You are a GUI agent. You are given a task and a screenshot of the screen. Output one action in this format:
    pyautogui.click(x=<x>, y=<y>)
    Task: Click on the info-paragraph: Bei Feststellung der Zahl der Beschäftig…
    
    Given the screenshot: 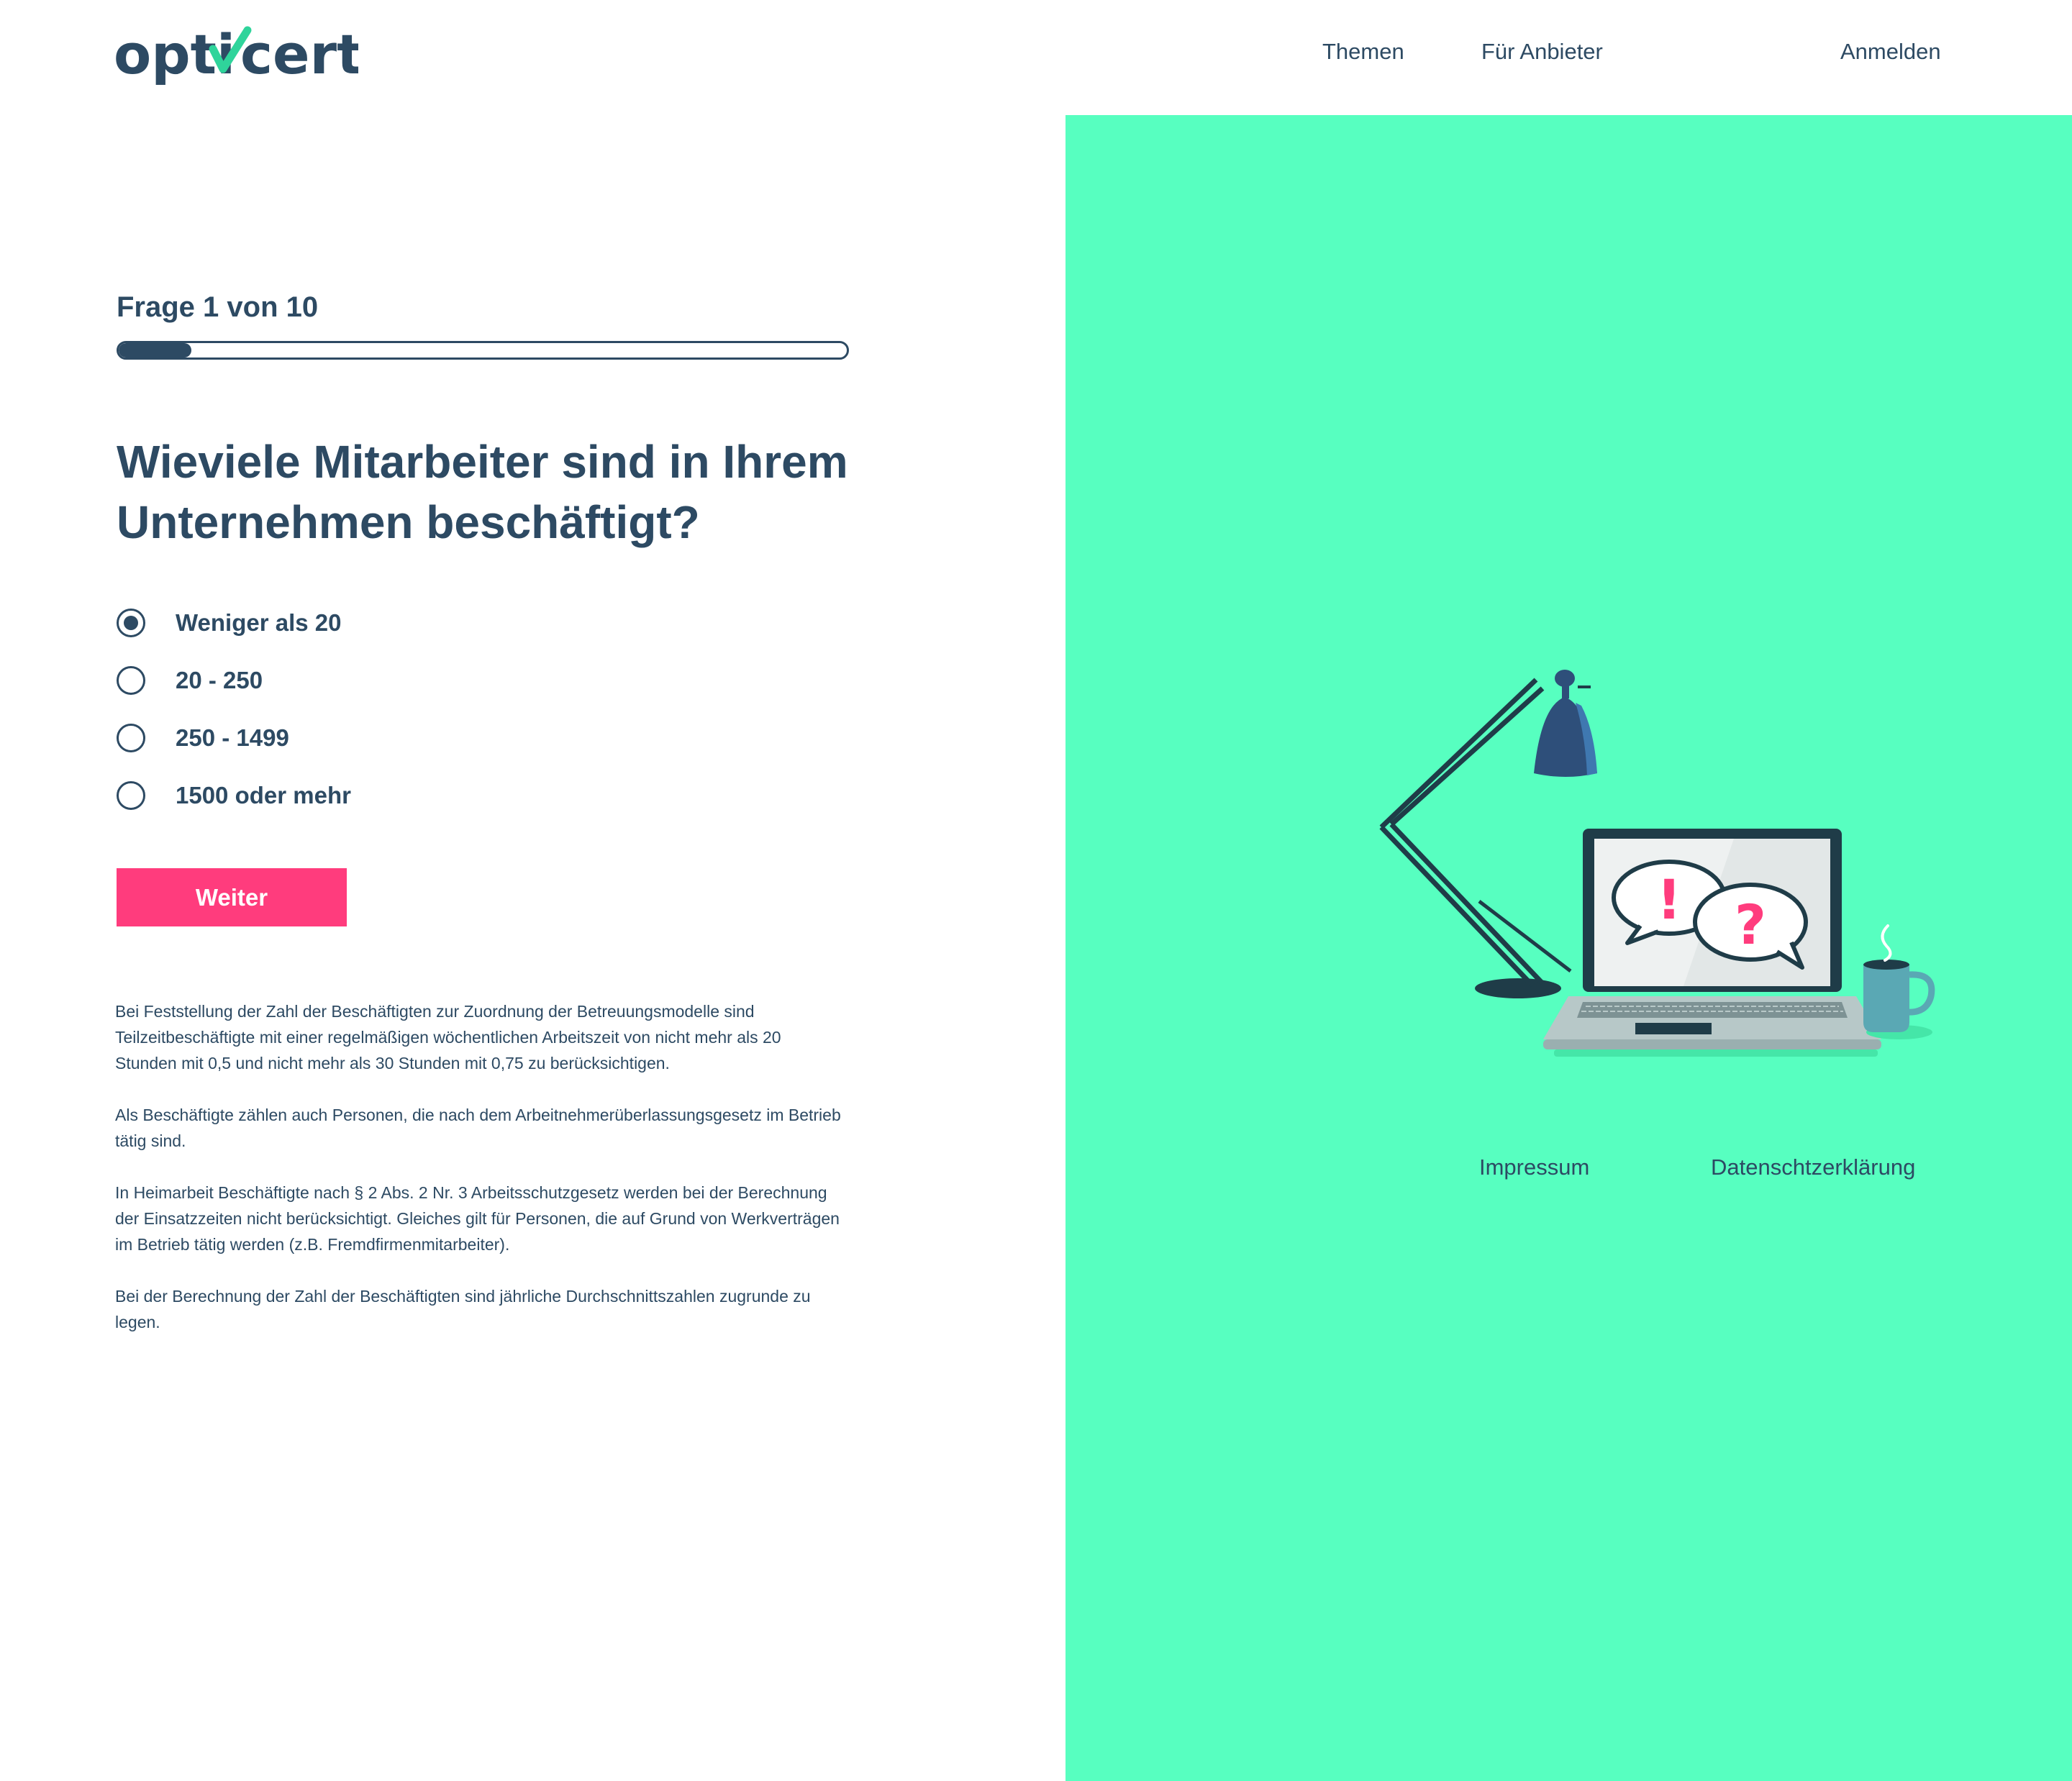 What is the action you would take?
    pyautogui.click(x=448, y=1037)
    